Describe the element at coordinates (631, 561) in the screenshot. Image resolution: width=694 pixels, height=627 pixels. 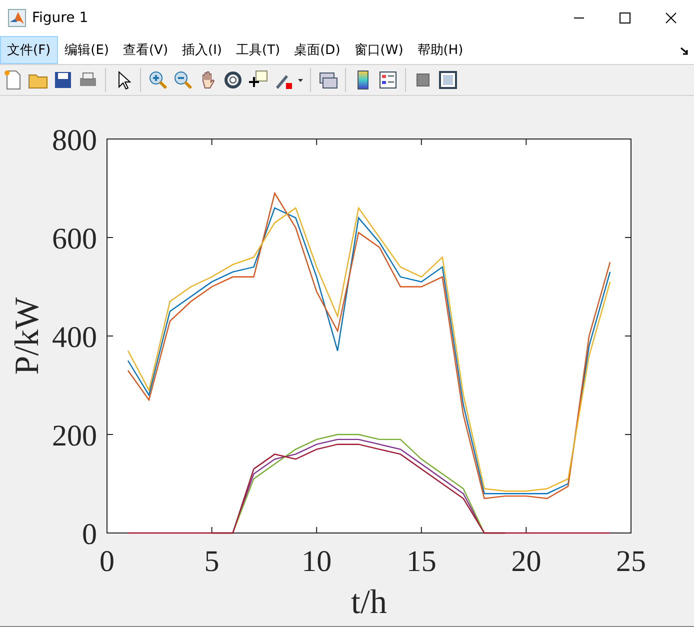
I see `tick-label: 25` at that location.